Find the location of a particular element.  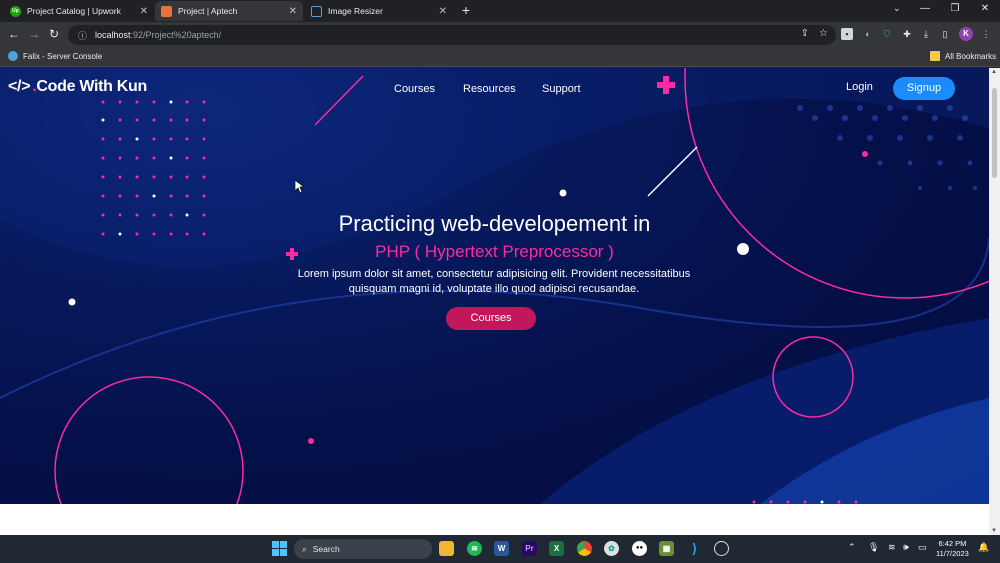

windows-start-icon is located at coordinates (279, 548).